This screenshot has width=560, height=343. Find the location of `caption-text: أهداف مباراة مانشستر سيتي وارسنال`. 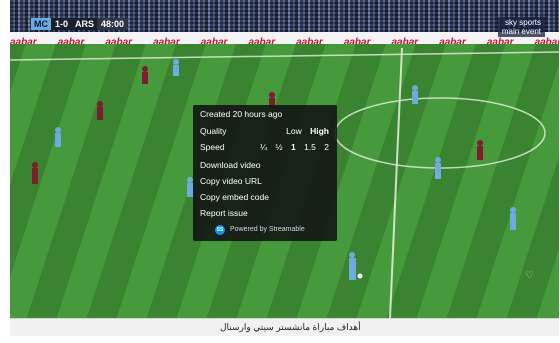

caption-text: أهداف مباراة مانشستر سيتي وارسنال is located at coordinates (290, 327).